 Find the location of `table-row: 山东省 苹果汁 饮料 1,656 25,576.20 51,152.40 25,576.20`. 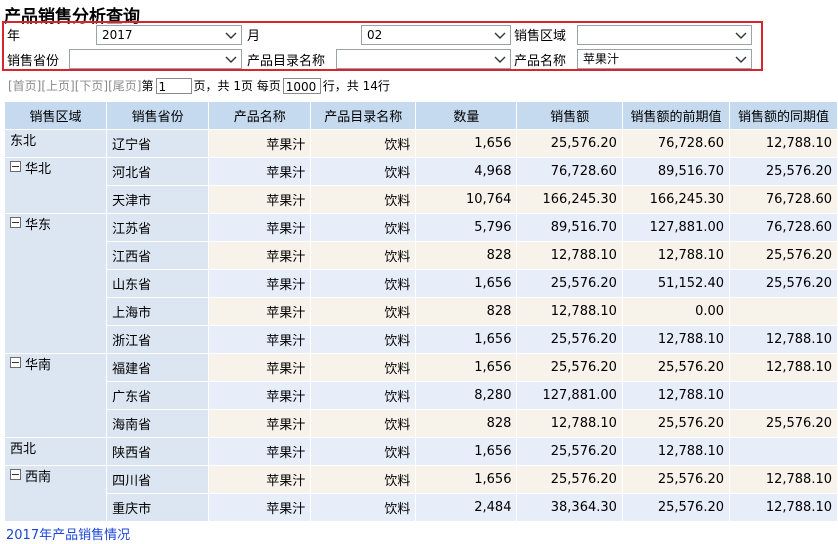

table-row: 山东省 苹果汁 饮料 1,656 25,576.20 51,152.40 25,576.20 is located at coordinates (421, 283).